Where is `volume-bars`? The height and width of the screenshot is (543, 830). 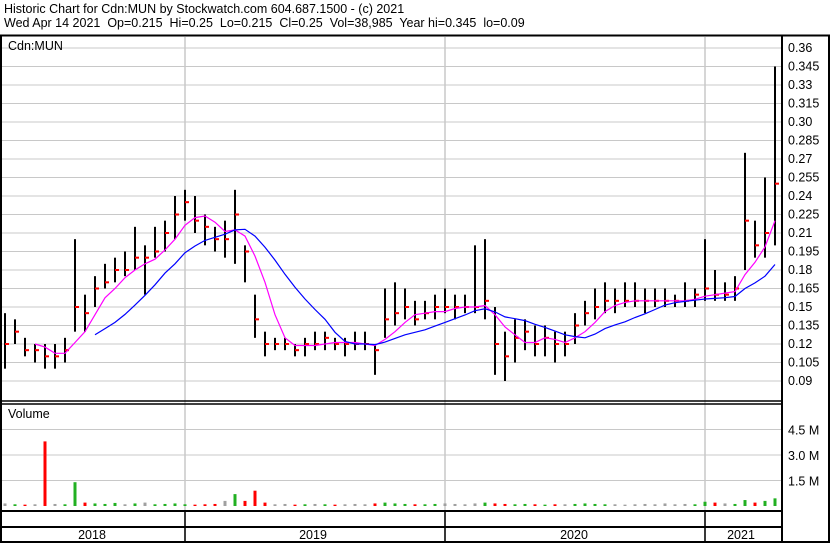 volume-bars is located at coordinates (390, 473).